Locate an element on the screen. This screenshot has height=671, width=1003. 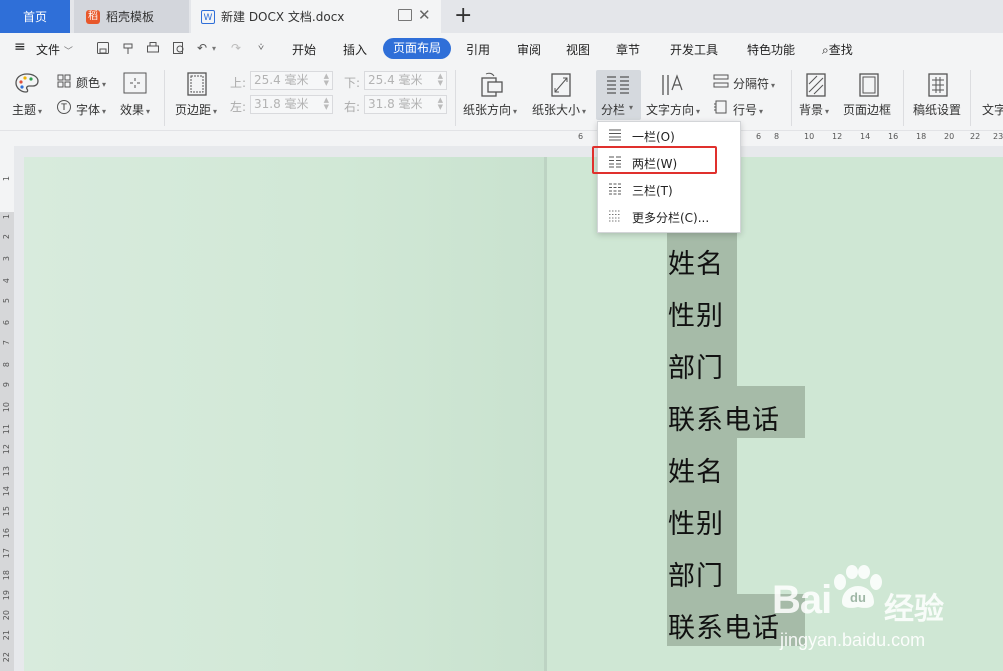
menu-tab-start: 开始 is located at coordinates (304, 49).